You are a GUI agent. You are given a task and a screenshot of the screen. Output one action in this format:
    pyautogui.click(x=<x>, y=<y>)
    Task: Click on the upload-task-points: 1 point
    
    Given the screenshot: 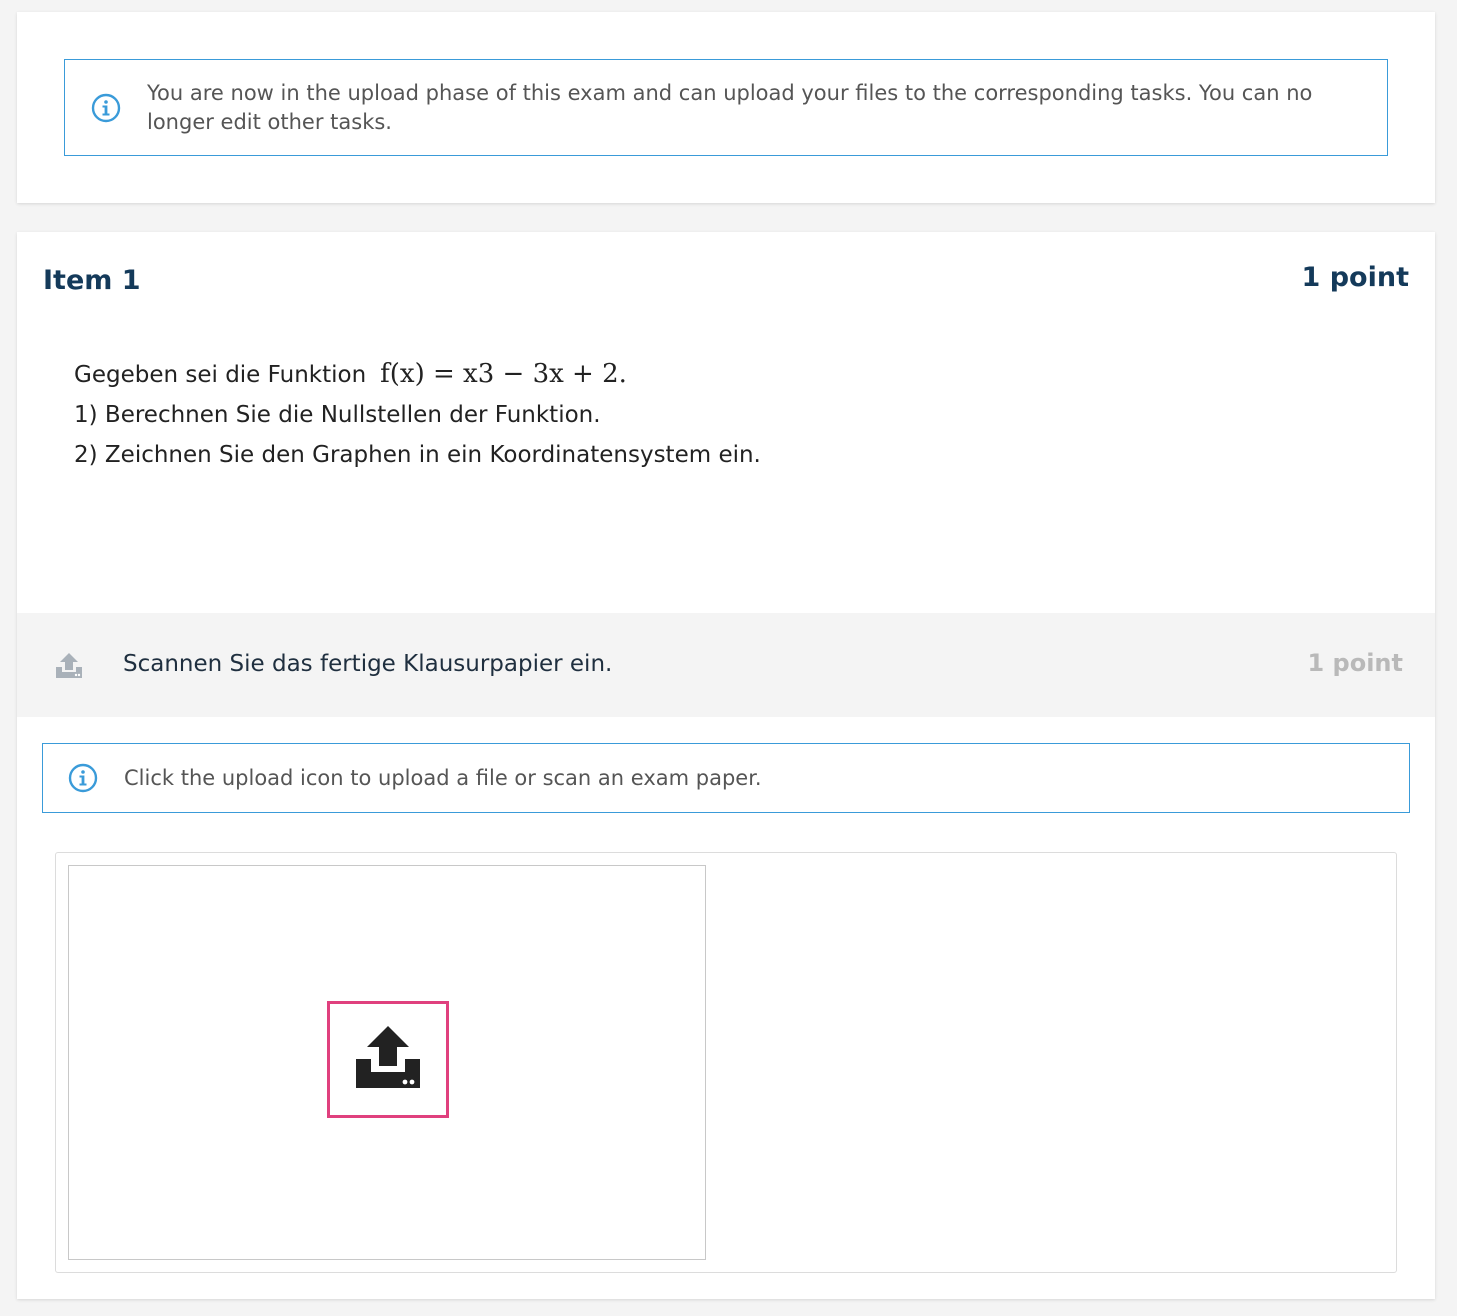 What is the action you would take?
    pyautogui.click(x=1355, y=663)
    